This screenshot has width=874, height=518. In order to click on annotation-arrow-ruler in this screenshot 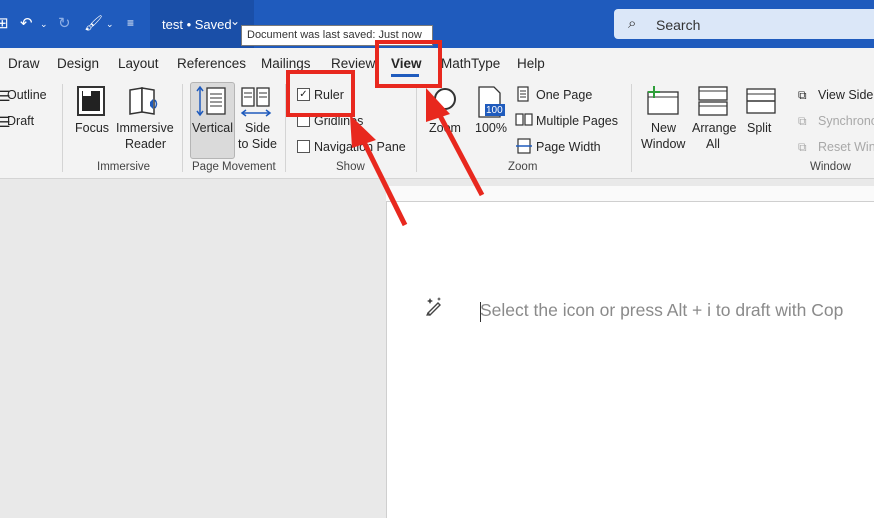, I will do `click(383, 181)`.